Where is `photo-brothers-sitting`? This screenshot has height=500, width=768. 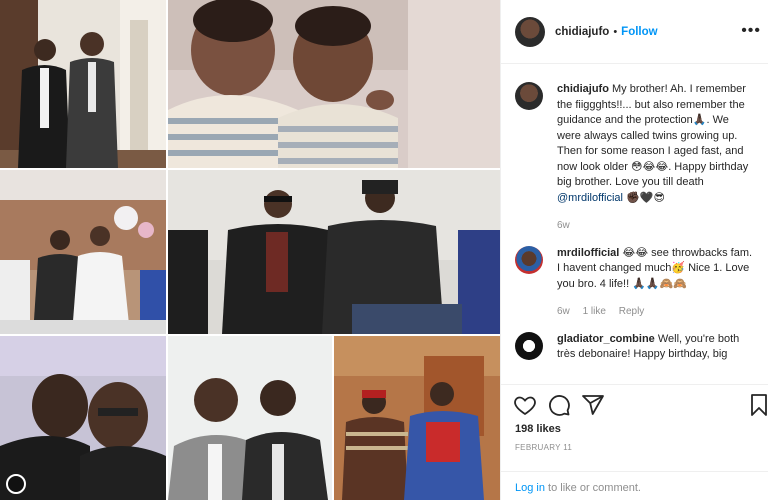 photo-brothers-sitting is located at coordinates (334, 252).